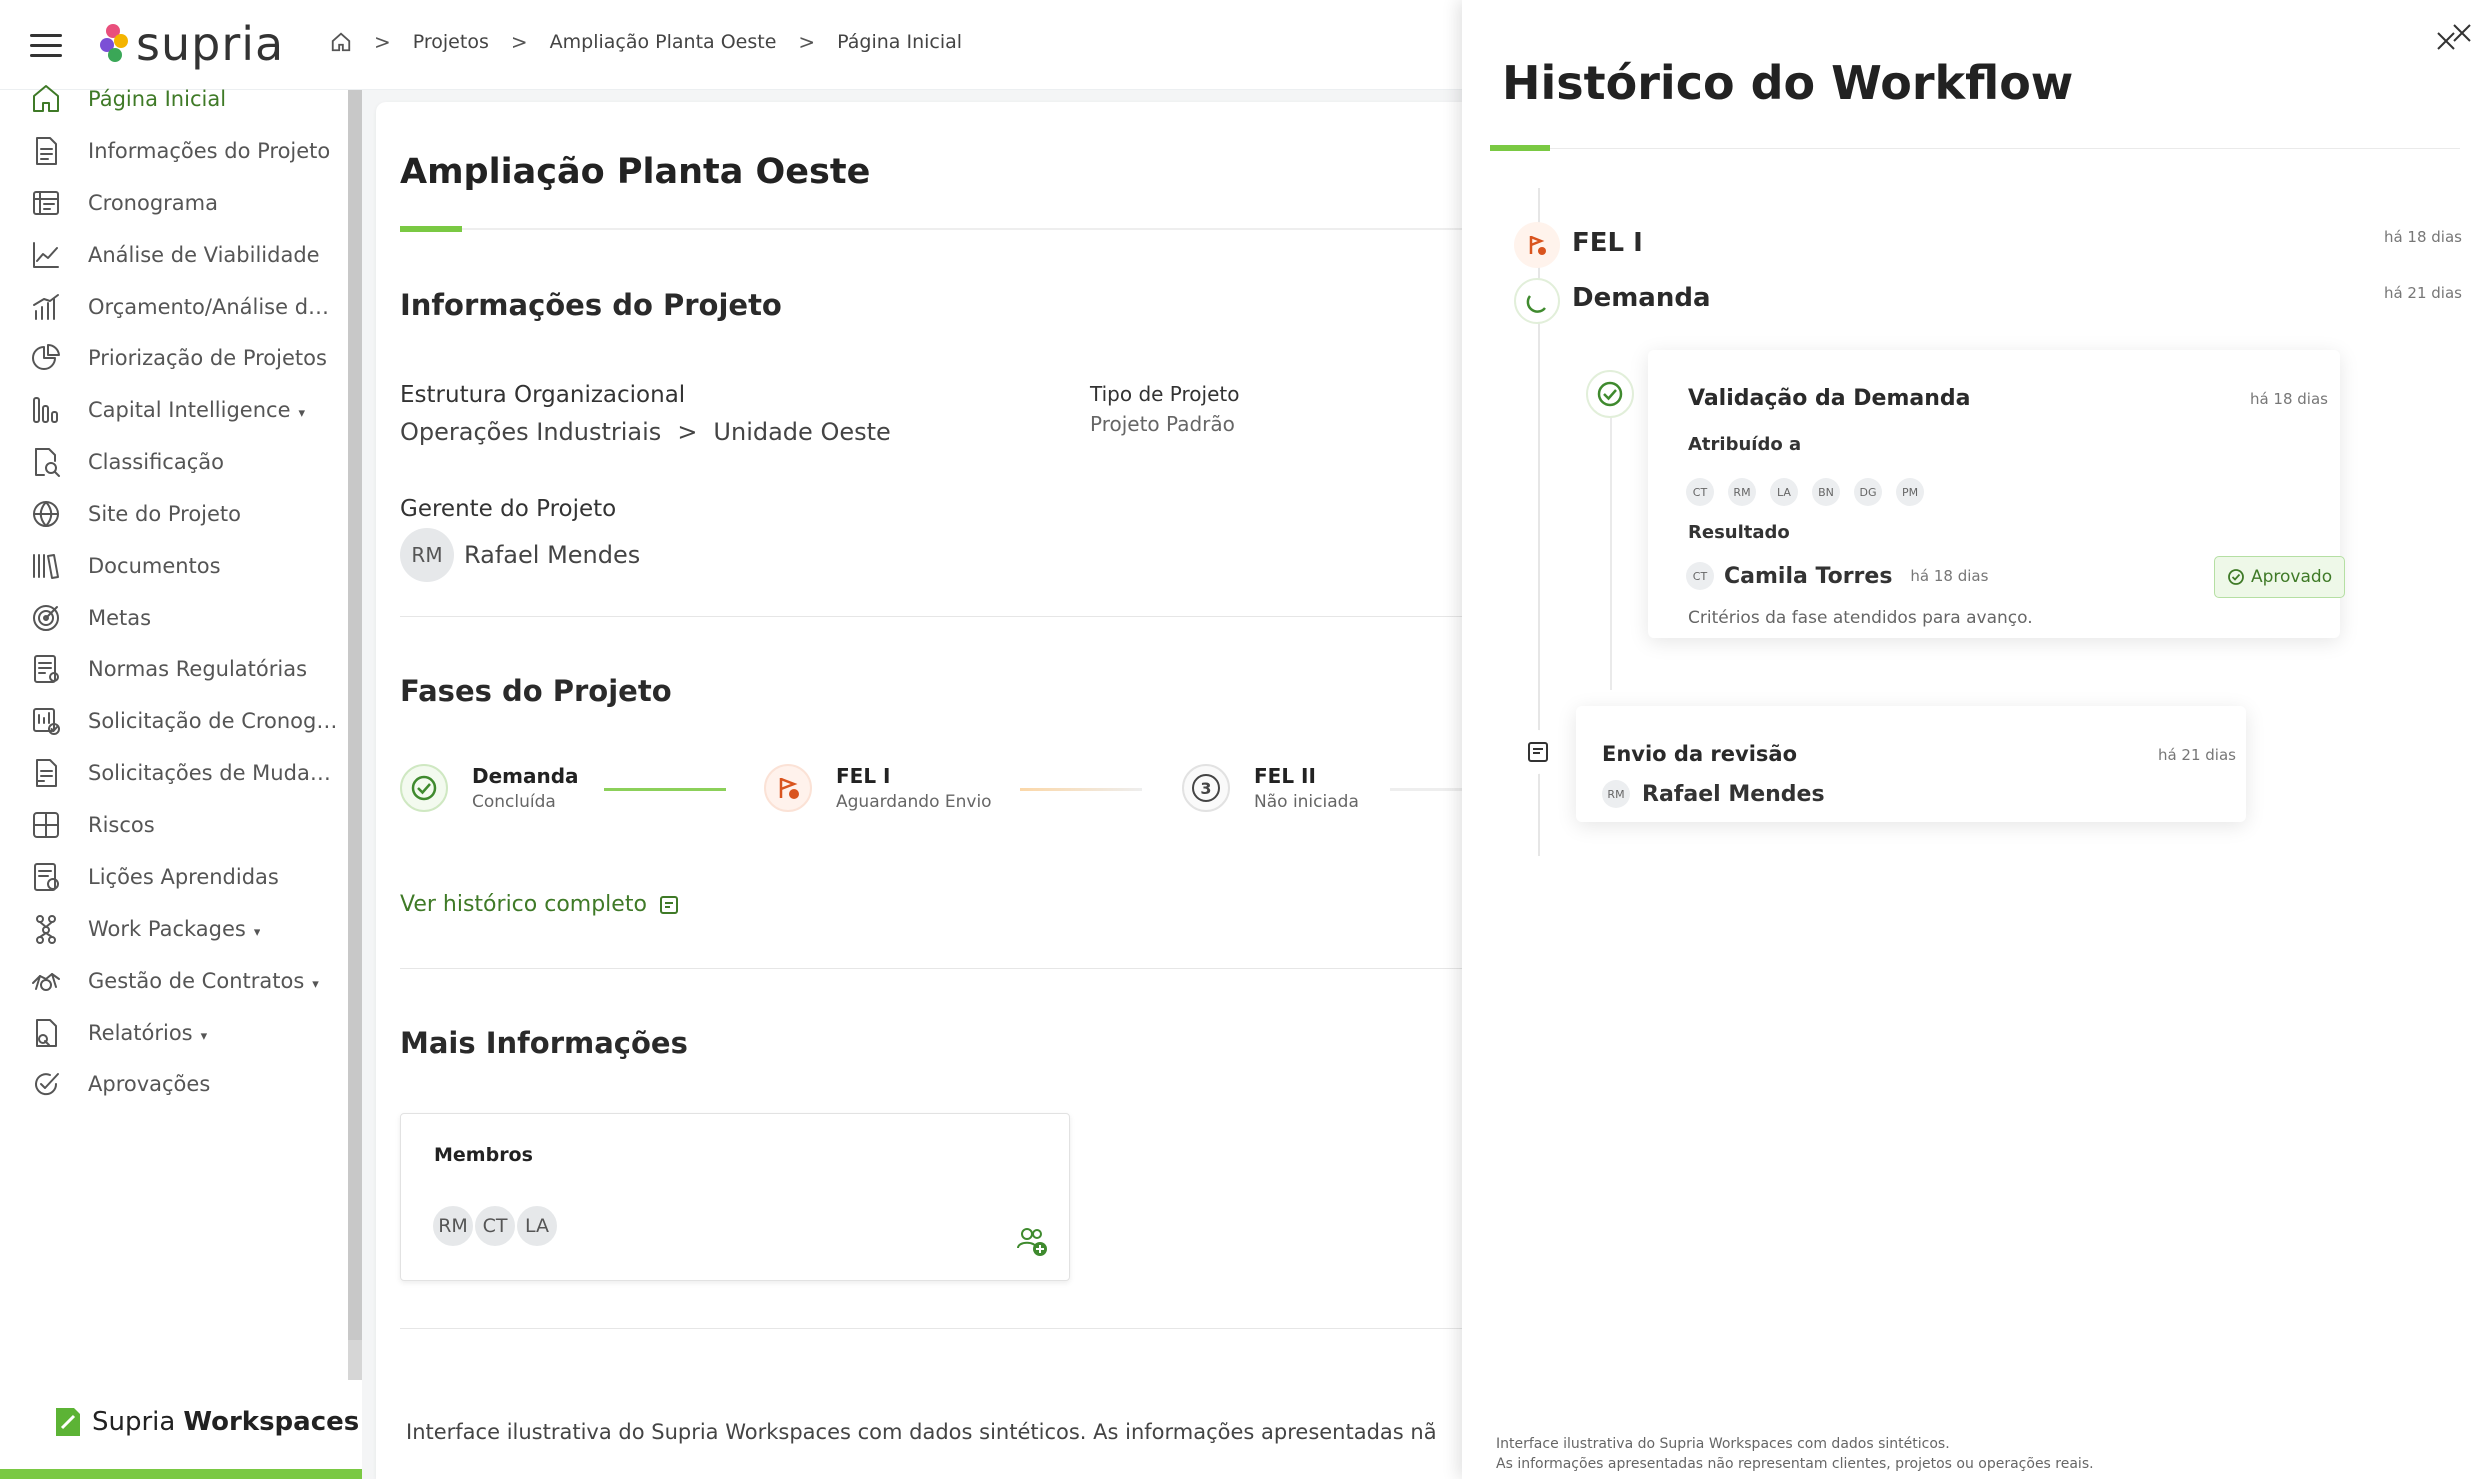  Describe the element at coordinates (1837, 576) in the screenshot. I see `result-row: CT Camila Torres há 18 dias` at that location.